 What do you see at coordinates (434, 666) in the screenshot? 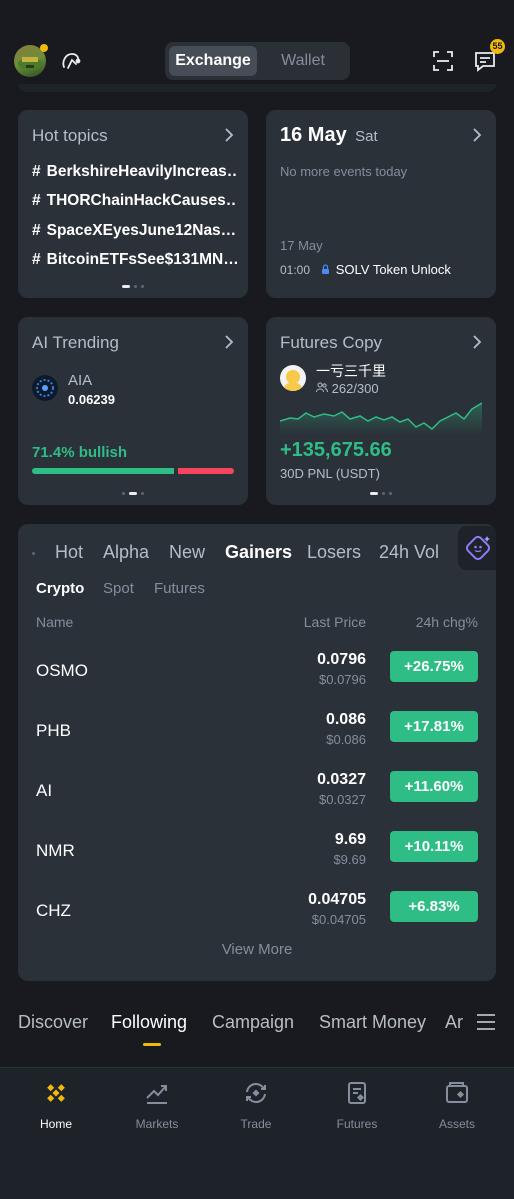
I see `change-badge: +26.75%` at bounding box center [434, 666].